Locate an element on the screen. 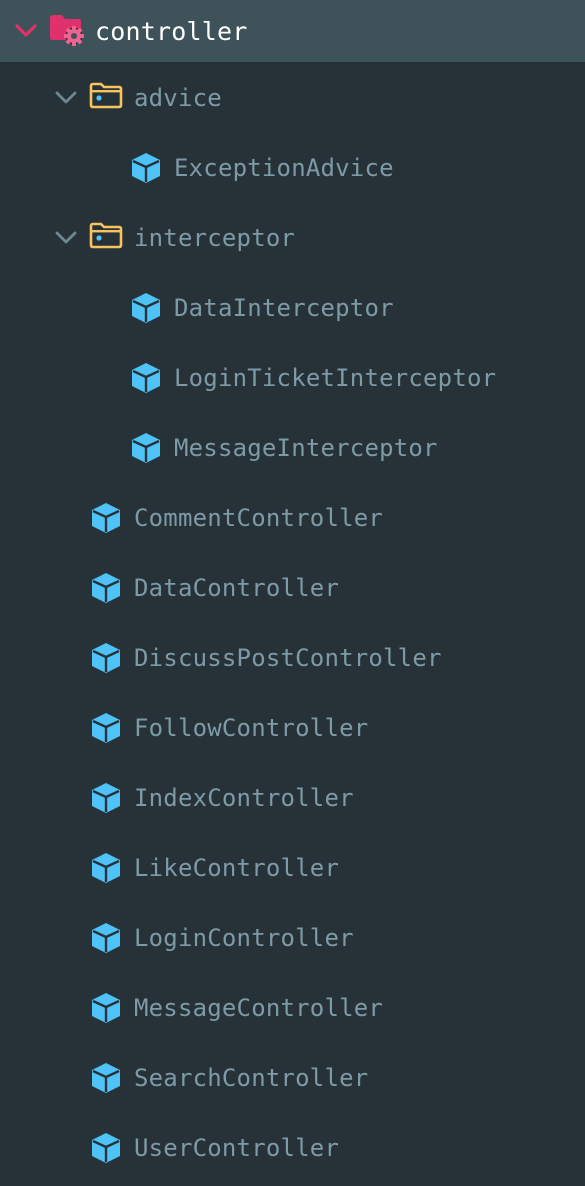  tree-node-label: IndexController is located at coordinates (244, 798).